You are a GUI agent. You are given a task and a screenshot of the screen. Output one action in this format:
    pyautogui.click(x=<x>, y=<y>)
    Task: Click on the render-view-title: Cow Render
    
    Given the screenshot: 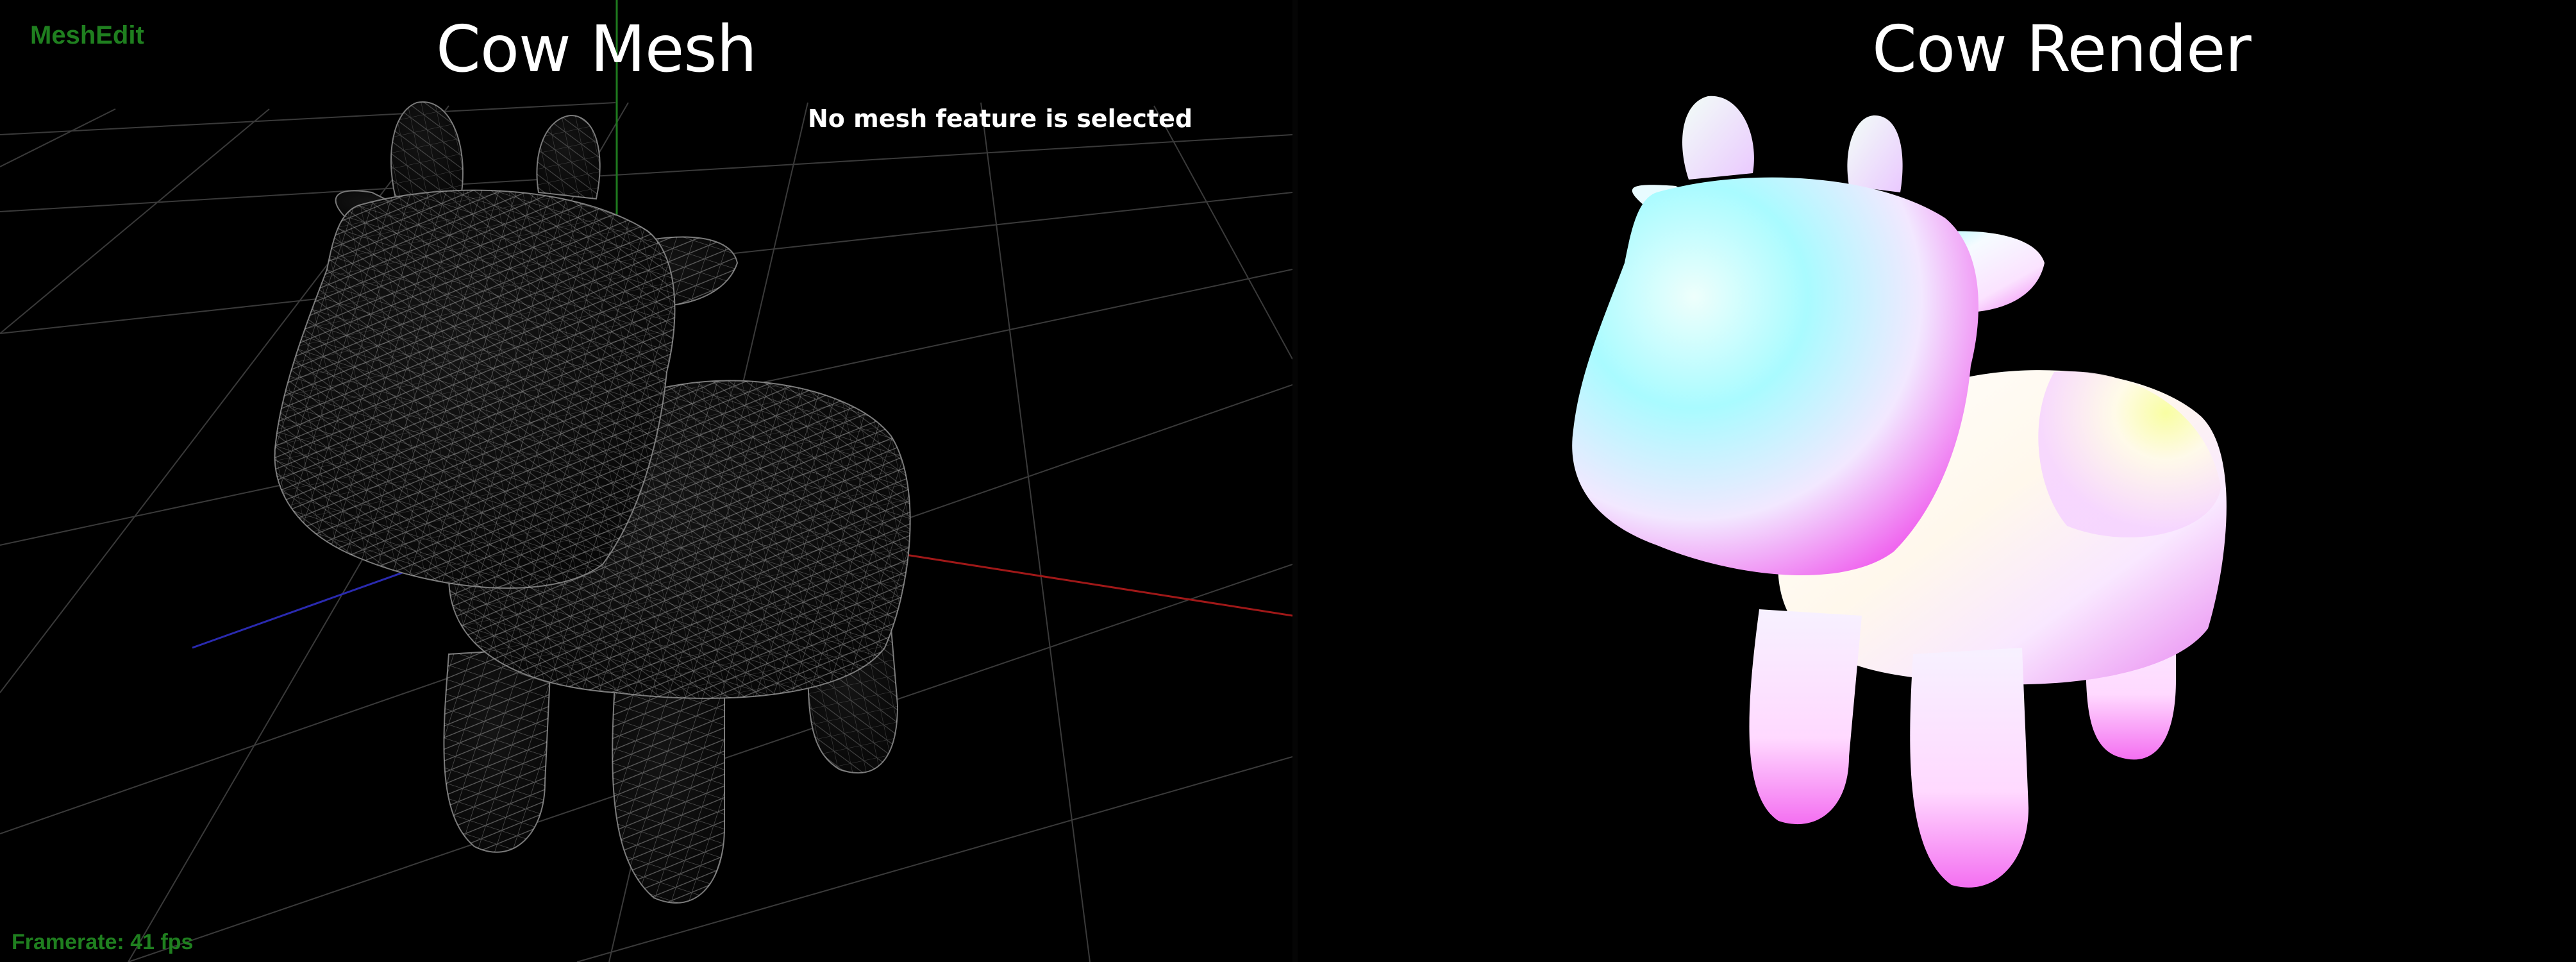 What is the action you would take?
    pyautogui.click(x=2062, y=49)
    